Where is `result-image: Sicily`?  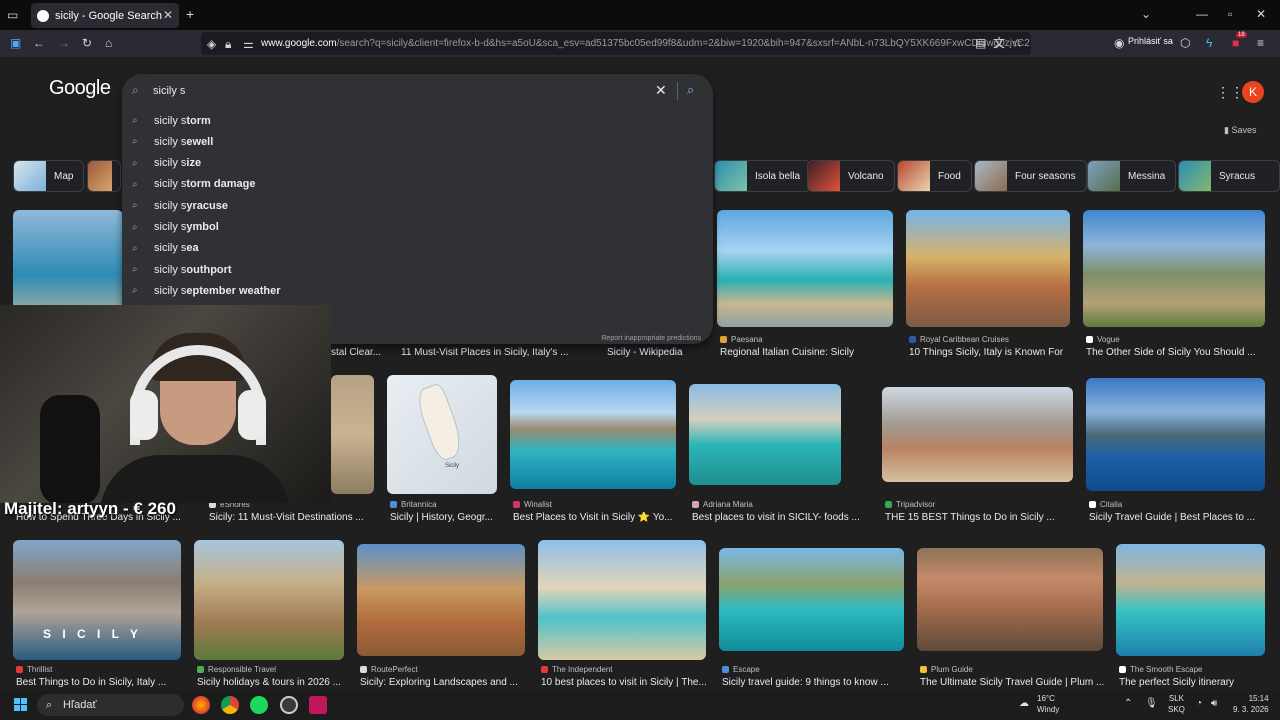
result-image: Sicily is located at coordinates (442, 434).